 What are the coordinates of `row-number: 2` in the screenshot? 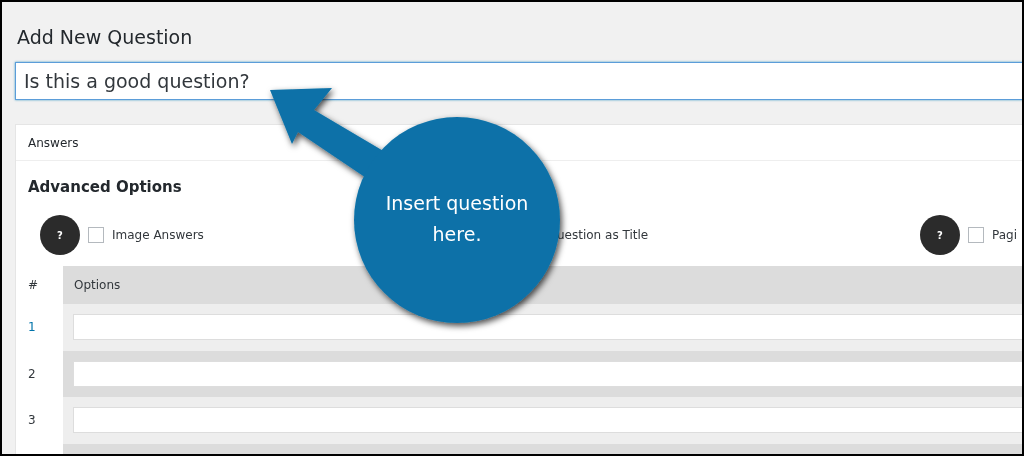 It's located at (32, 374).